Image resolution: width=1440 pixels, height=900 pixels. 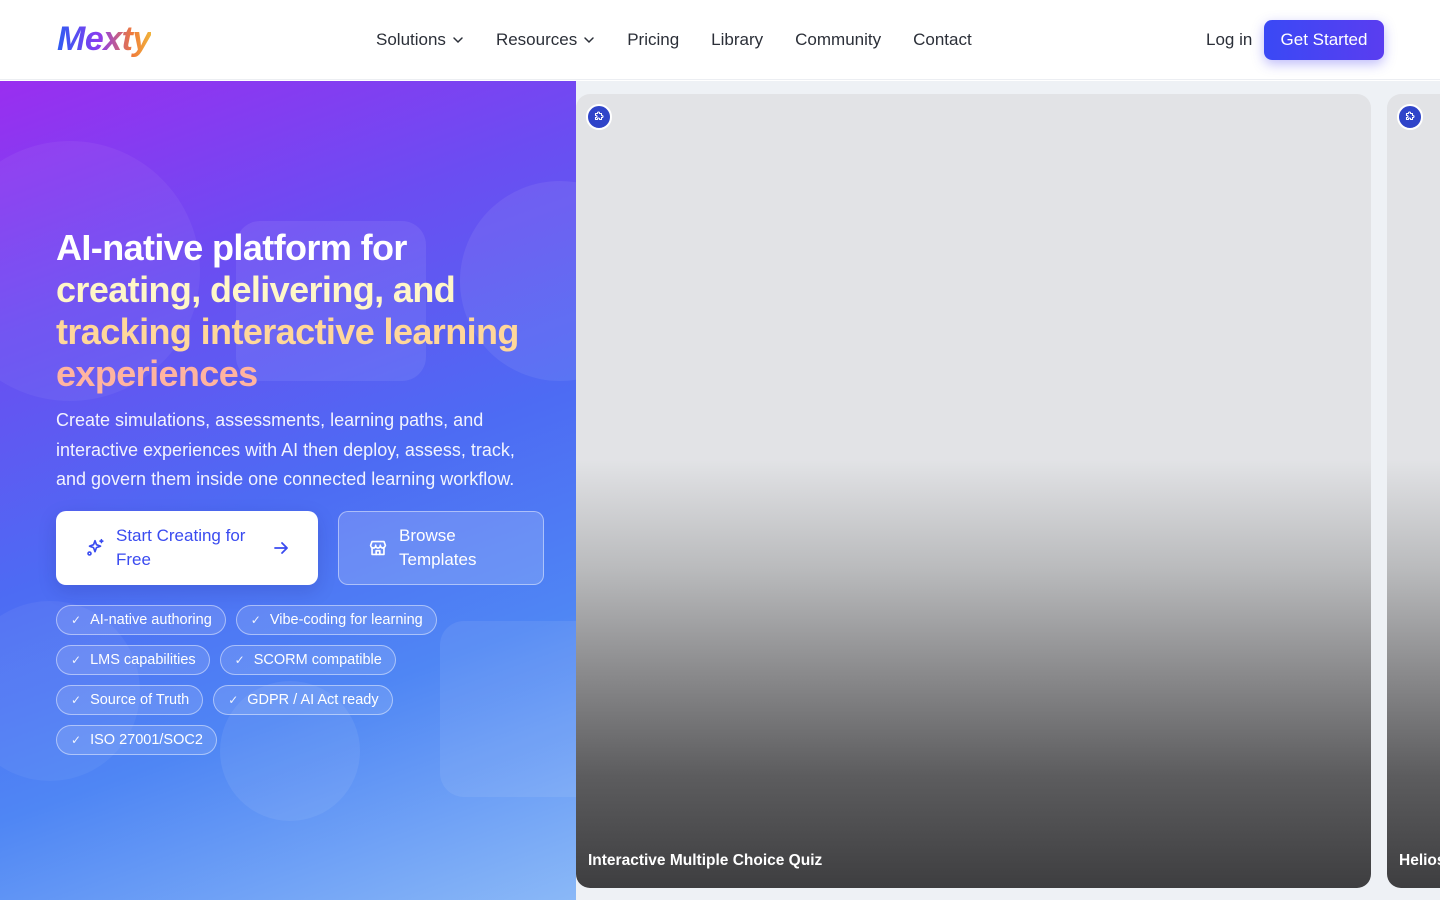 I want to click on browse-templates-button: Browse Templates, so click(x=441, y=548).